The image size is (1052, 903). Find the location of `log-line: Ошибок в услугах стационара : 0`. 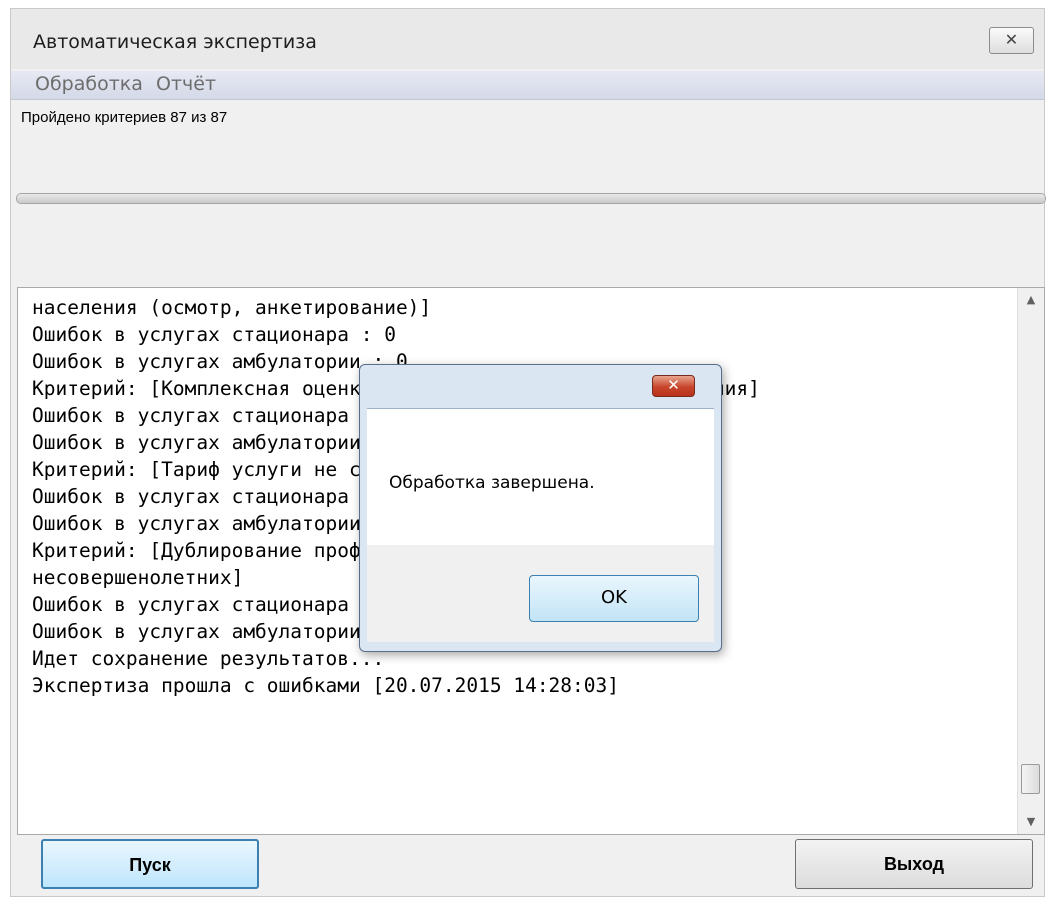

log-line: Ошибок в услугах стационара : 0 is located at coordinates (214, 334).